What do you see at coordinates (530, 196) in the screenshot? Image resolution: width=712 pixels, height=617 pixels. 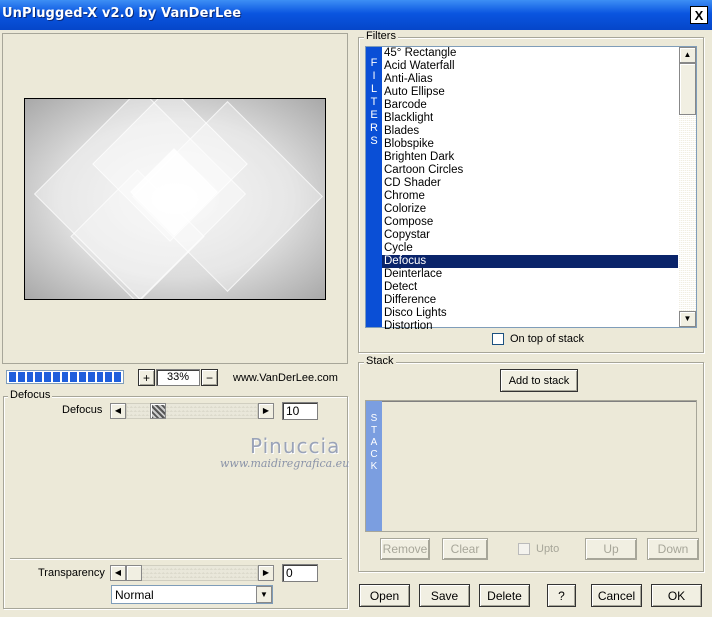 I see `filter-list-item: Chrome` at bounding box center [530, 196].